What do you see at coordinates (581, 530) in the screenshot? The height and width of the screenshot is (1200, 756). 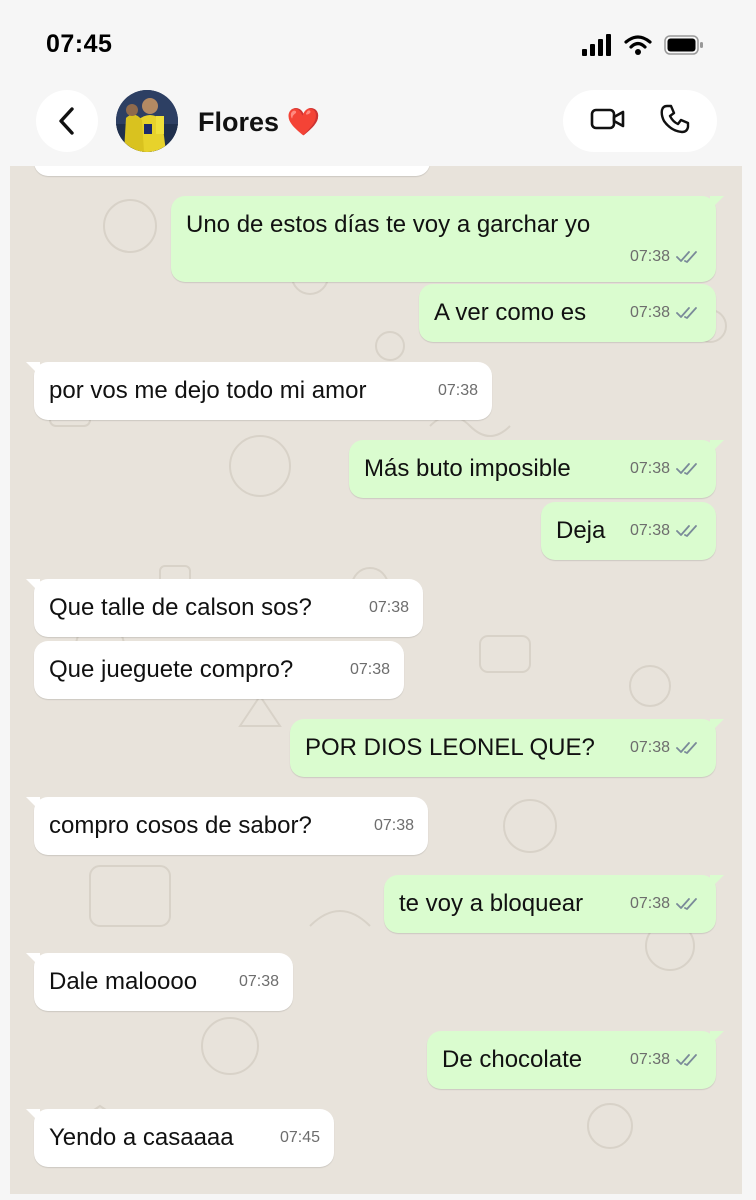 I see `message-text: Deja` at bounding box center [581, 530].